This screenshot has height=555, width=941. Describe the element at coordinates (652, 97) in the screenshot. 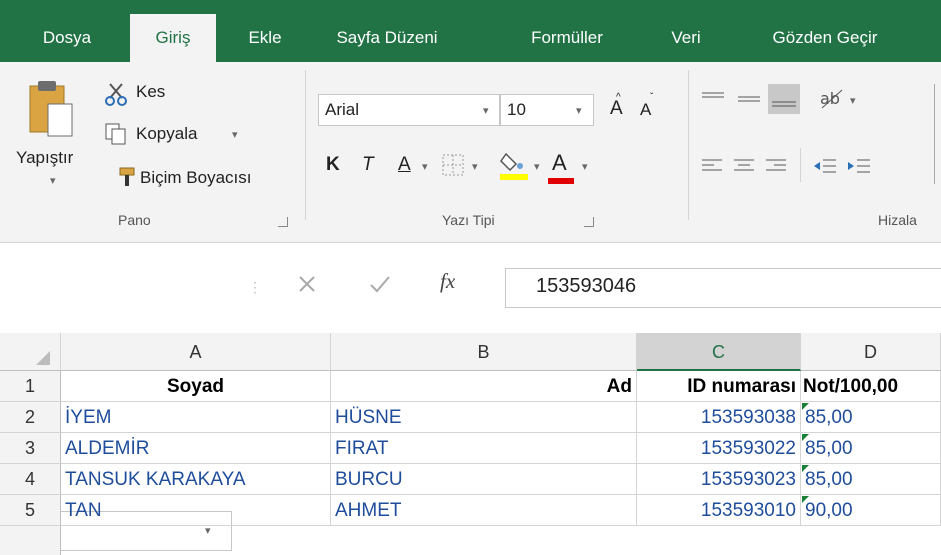

I see `shrink-font-caret-icon: ˇ` at that location.